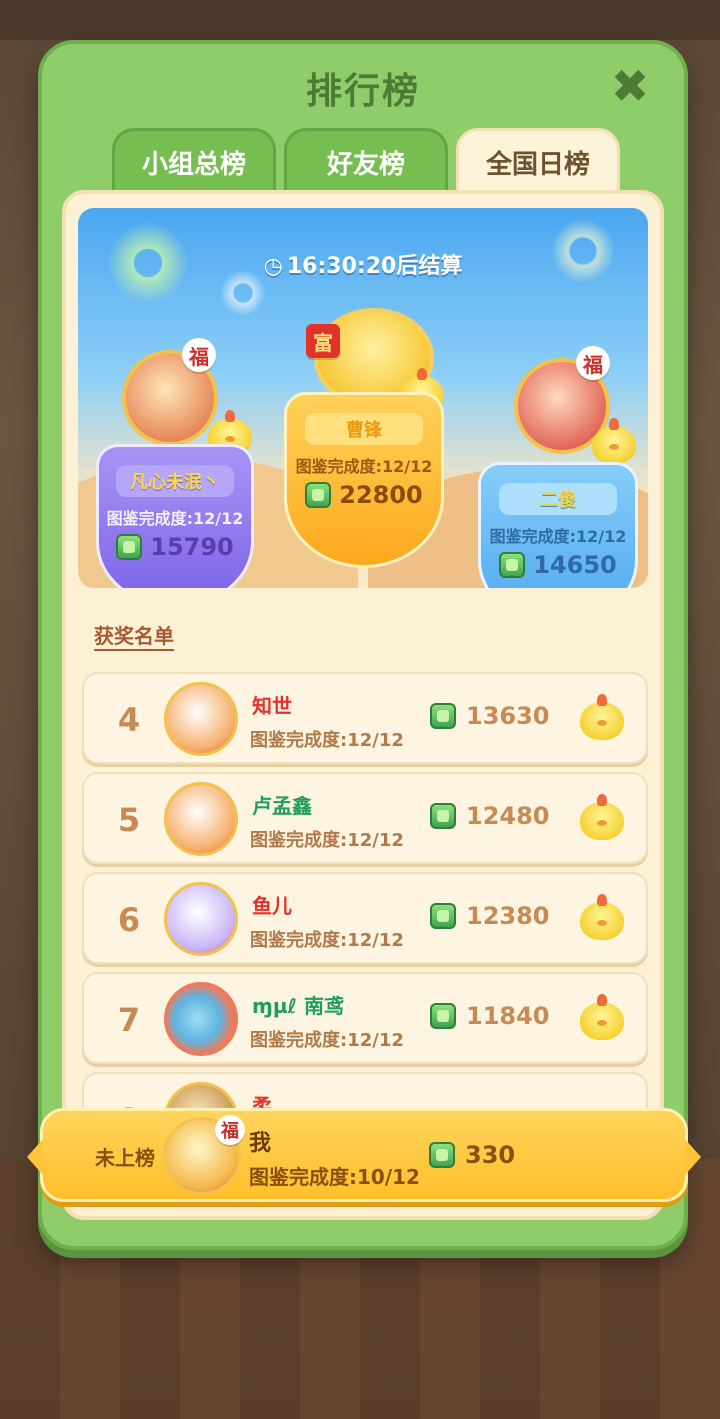 This screenshot has height=1419, width=720. What do you see at coordinates (364, 1155) in the screenshot?
I see `my-rank-bar: 未上榜 福 我 图鉴完成度:10/12 330` at bounding box center [364, 1155].